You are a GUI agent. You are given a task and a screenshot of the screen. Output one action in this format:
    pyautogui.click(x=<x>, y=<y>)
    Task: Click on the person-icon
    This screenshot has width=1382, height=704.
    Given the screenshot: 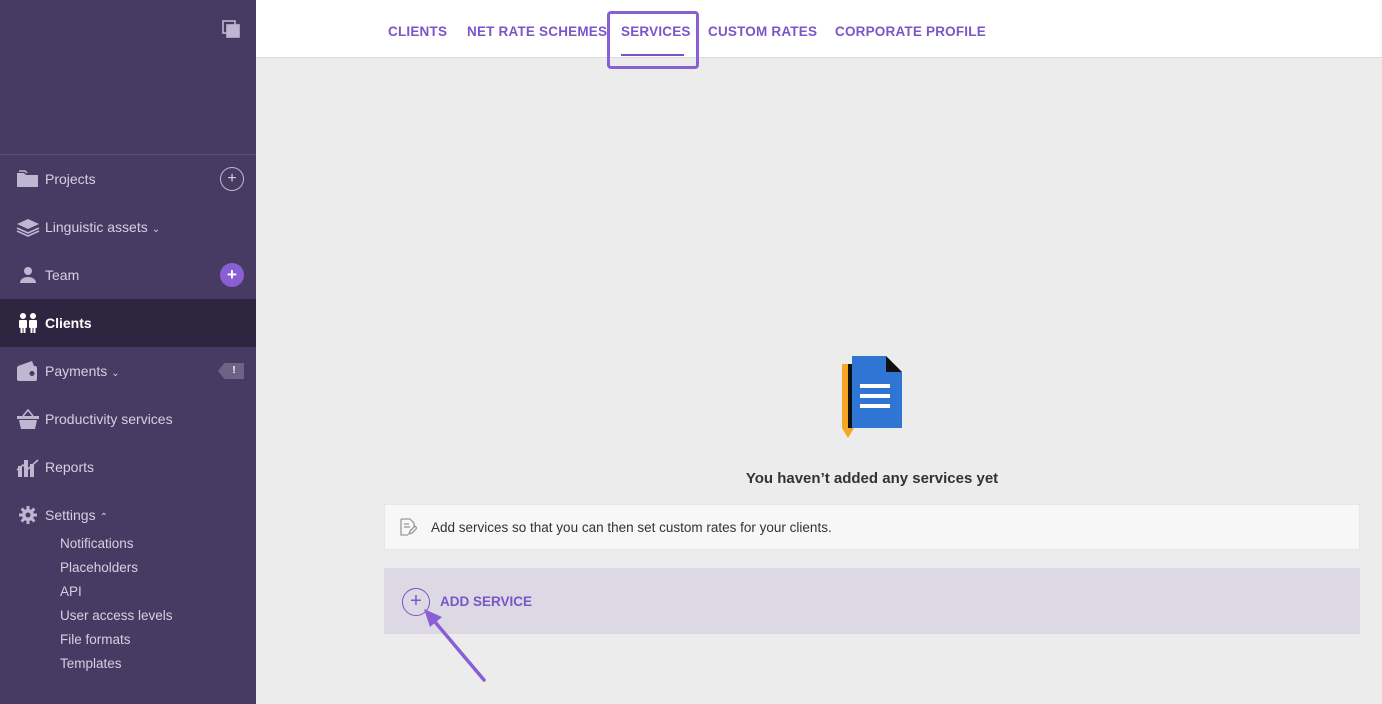 What is the action you would take?
    pyautogui.click(x=28, y=275)
    